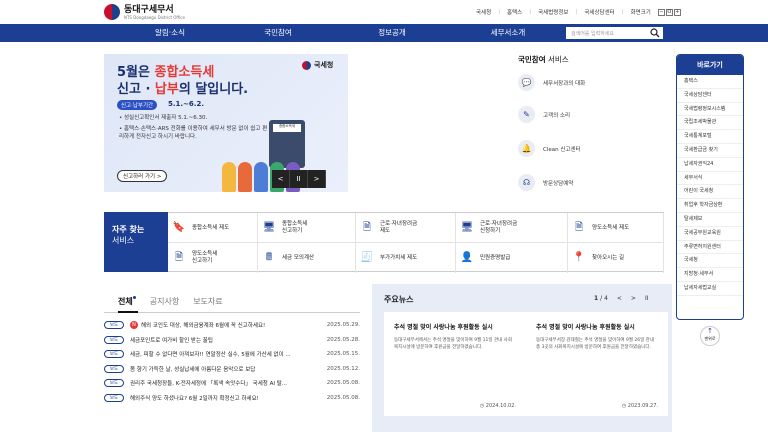 Image resolution: width=768 pixels, height=432 pixels. I want to click on util-link-nts: 국세청, so click(483, 12).